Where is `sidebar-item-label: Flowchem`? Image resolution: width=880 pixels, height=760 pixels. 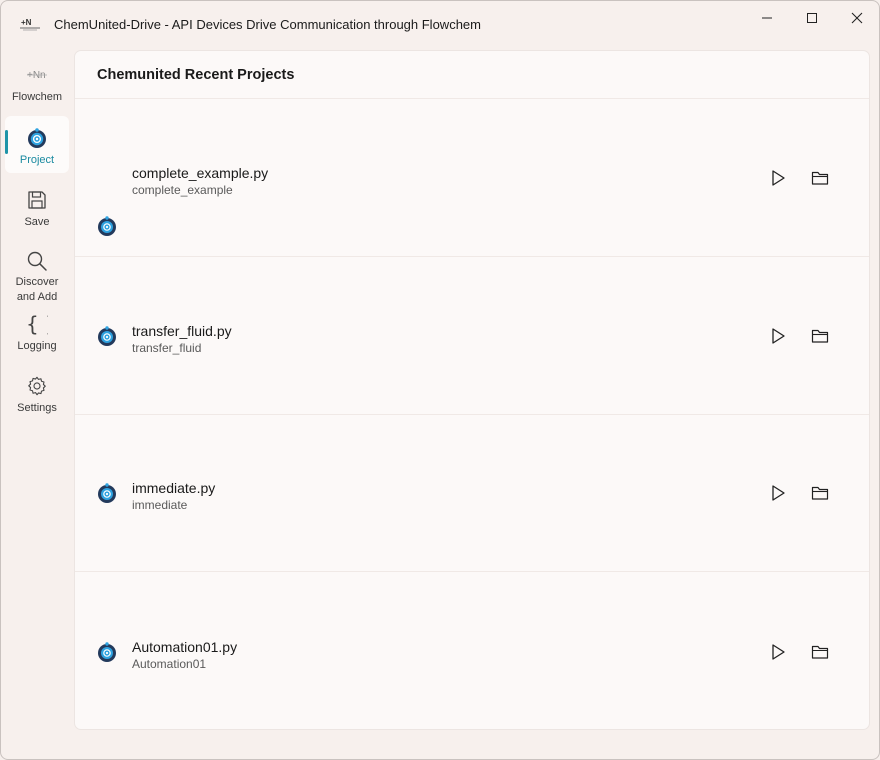 sidebar-item-label: Flowchem is located at coordinates (37, 97).